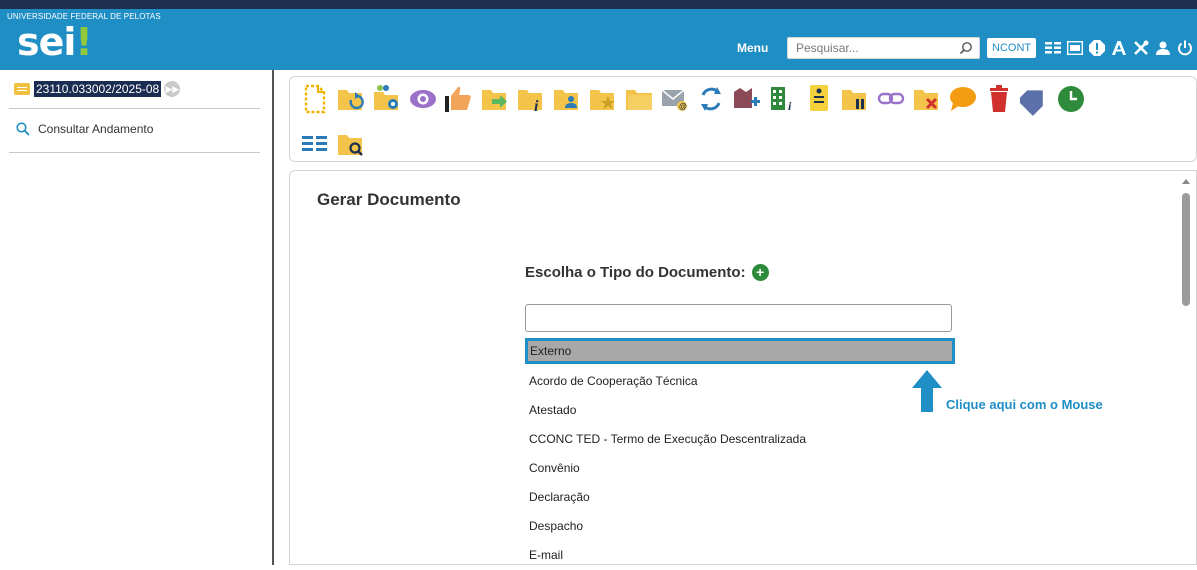 The height and width of the screenshot is (570, 1197). What do you see at coordinates (1012, 48) in the screenshot?
I see `unit-selector: NCONT` at bounding box center [1012, 48].